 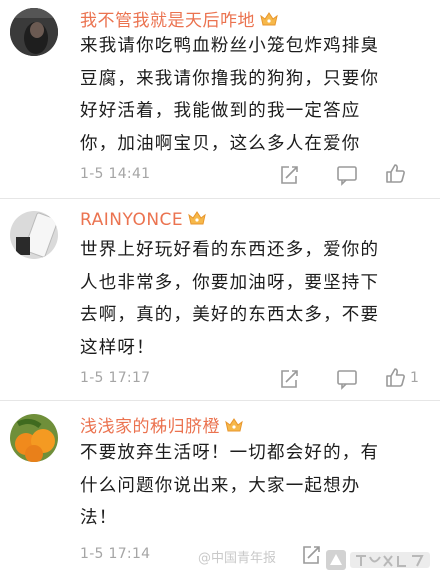 I want to click on timestamp: 1-5 14:41, so click(x=115, y=174).